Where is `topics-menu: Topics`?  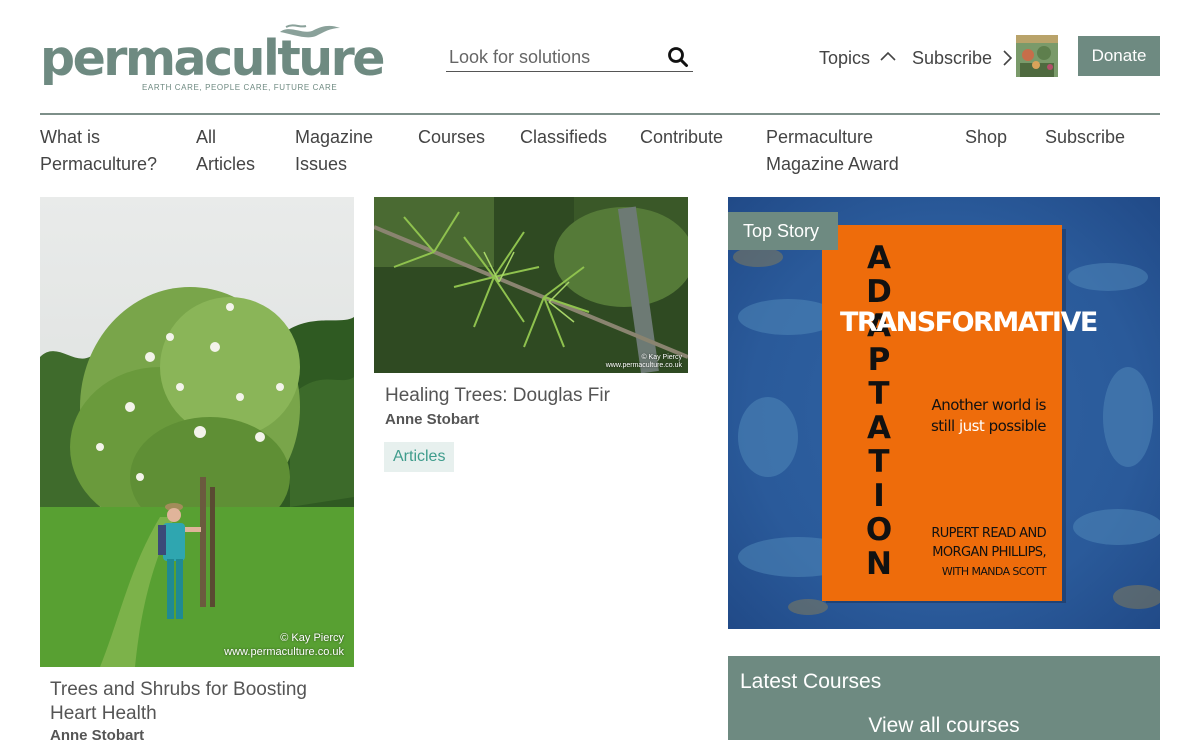 topics-menu: Topics is located at coordinates (857, 58).